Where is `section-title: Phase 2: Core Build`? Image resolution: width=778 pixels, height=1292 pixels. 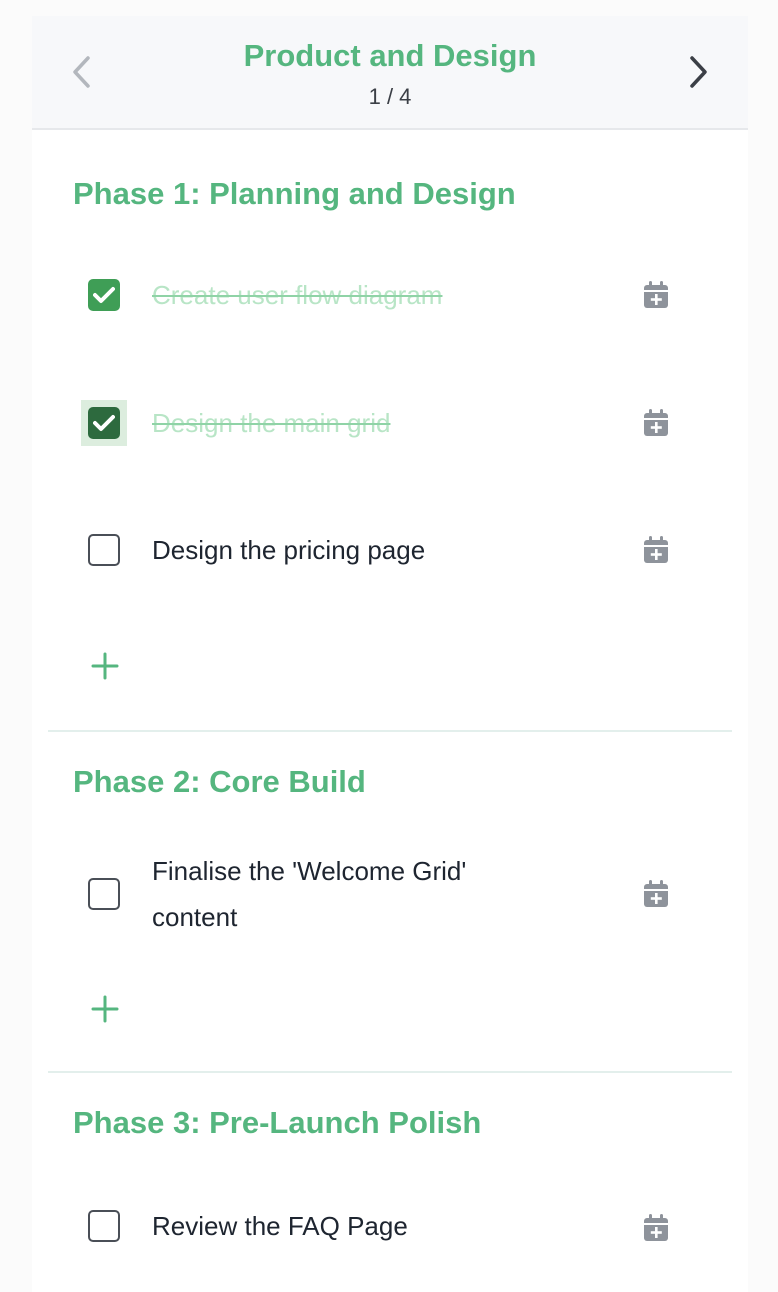
section-title: Phase 2: Core Build is located at coordinates (219, 781).